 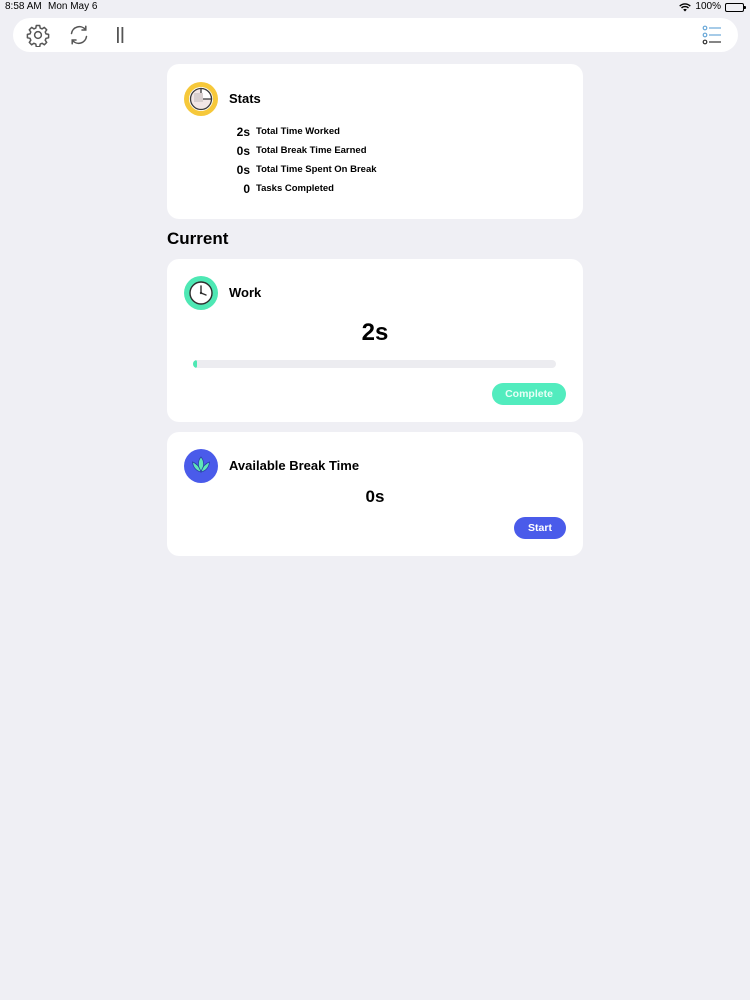 I want to click on status-time: 8:58 AM, so click(x=23, y=6).